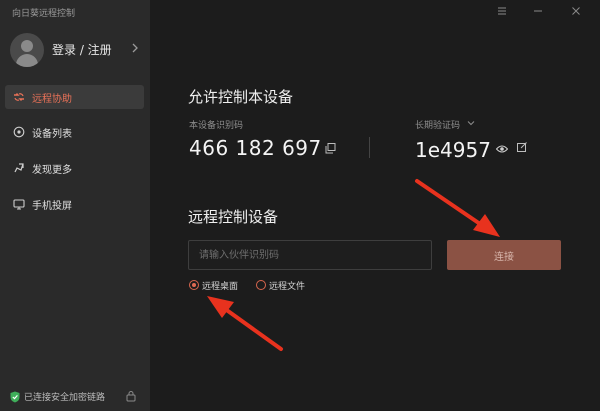 Image resolution: width=600 pixels, height=411 pixels. Describe the element at coordinates (471, 123) in the screenshot. I see `chevron-down-icon` at that location.